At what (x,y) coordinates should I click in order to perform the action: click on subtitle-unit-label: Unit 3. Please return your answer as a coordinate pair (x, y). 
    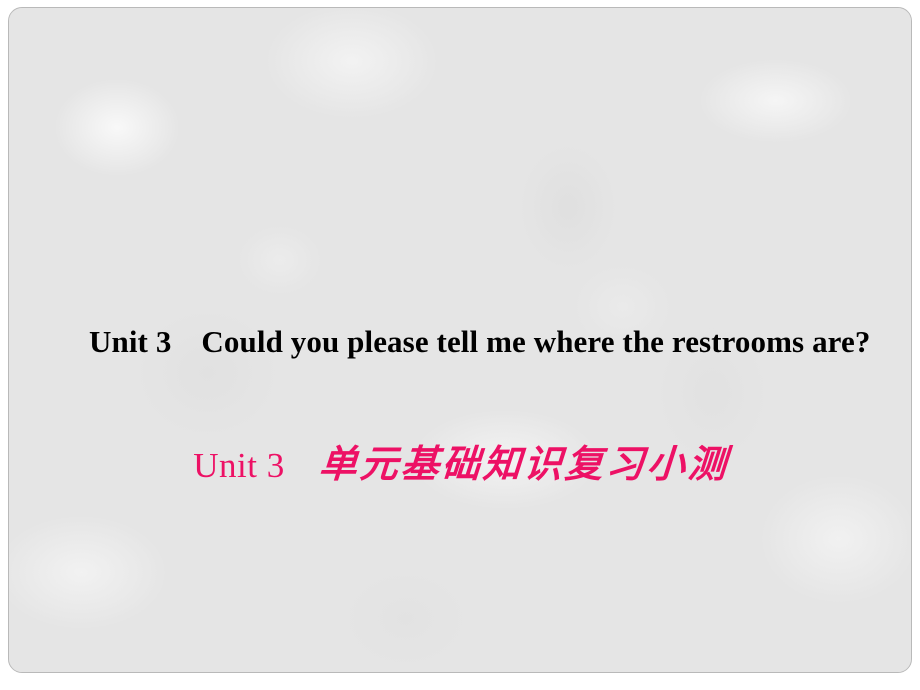
    Looking at the image, I should click on (239, 465).